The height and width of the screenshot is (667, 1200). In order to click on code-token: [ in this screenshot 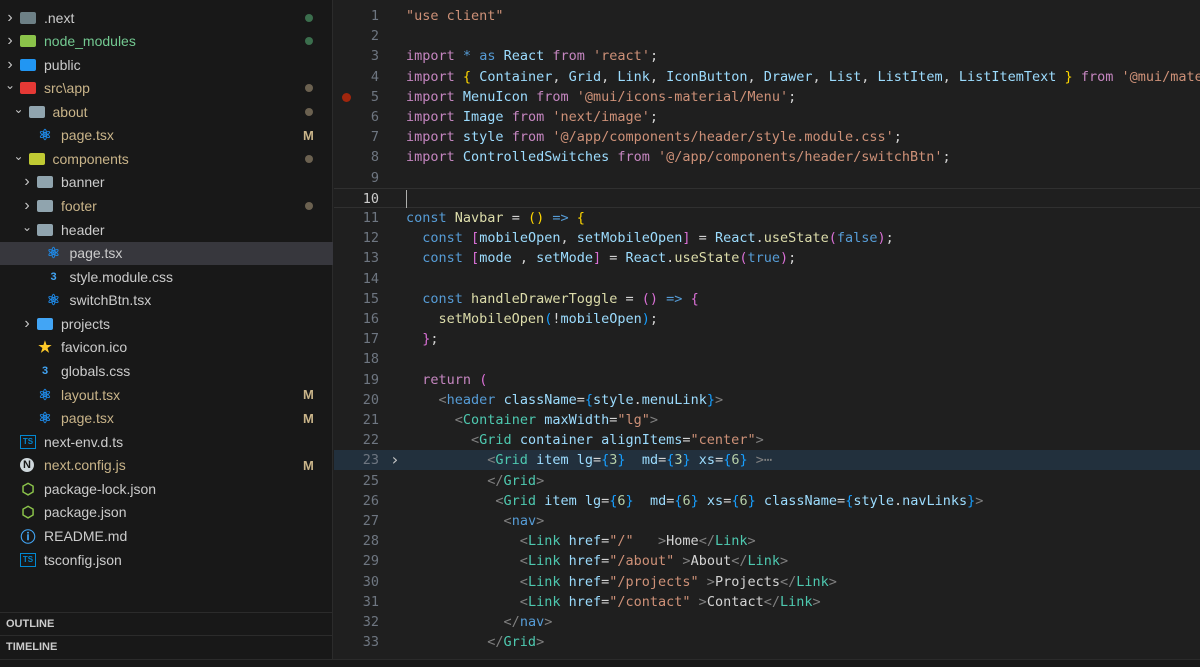, I will do `click(475, 238)`.